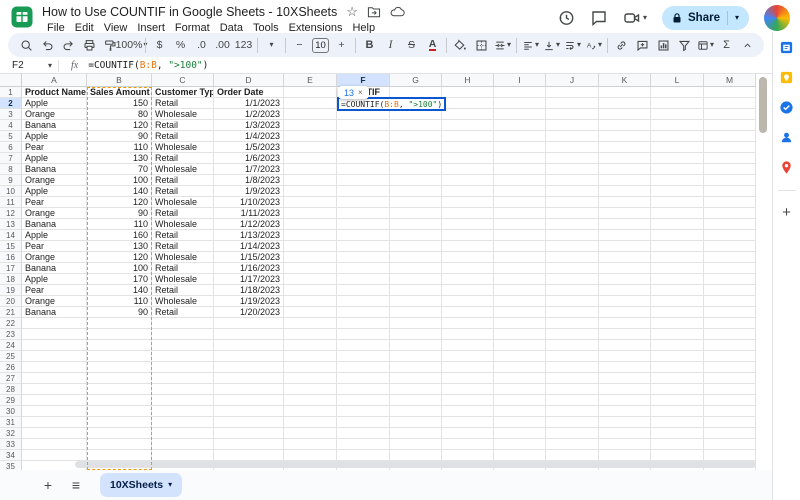 The height and width of the screenshot is (500, 800). I want to click on cell-L32, so click(677, 433).